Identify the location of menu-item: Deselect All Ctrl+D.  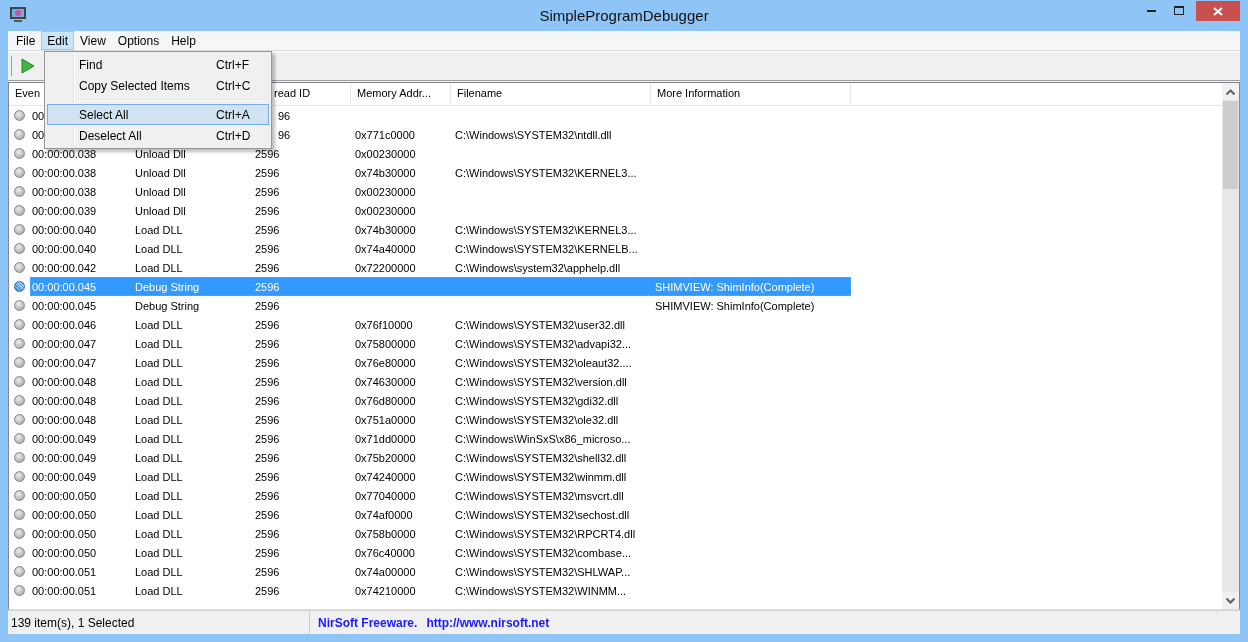
(158, 135).